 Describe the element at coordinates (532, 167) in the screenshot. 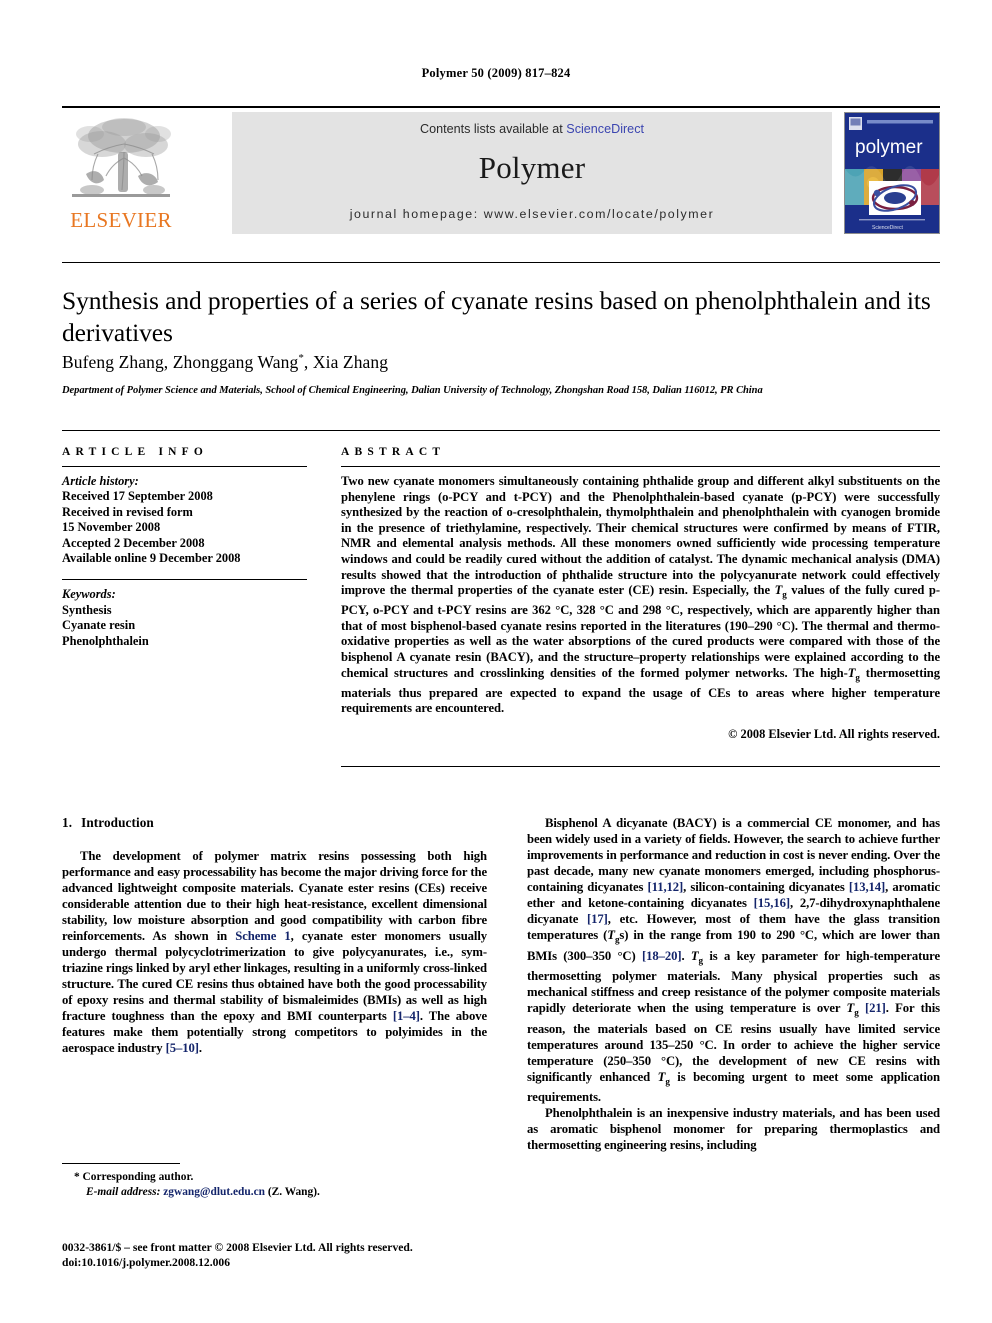

I see `journal-title: Polymer` at that location.